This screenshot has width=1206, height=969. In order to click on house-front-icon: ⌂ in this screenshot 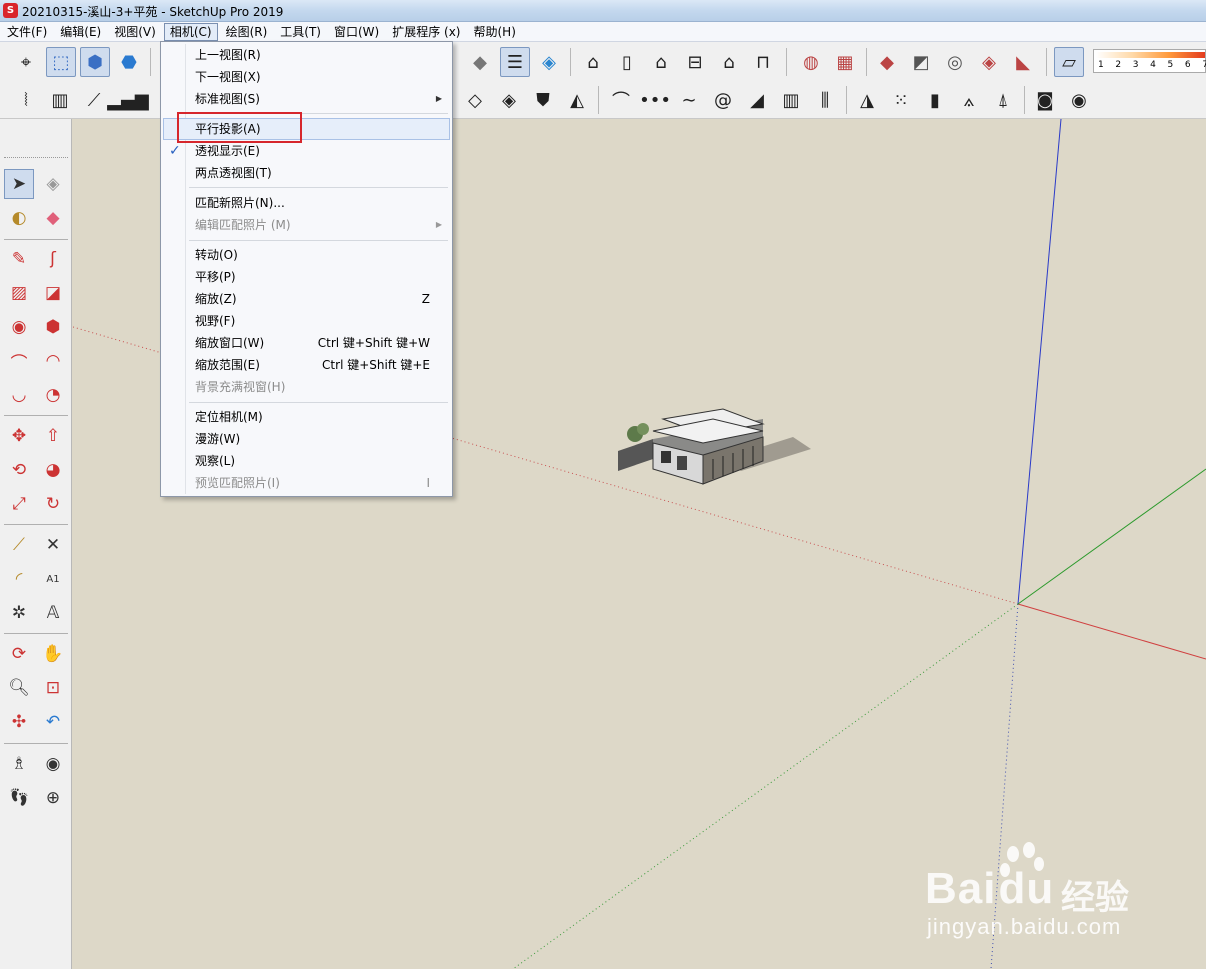, I will do `click(661, 62)`.